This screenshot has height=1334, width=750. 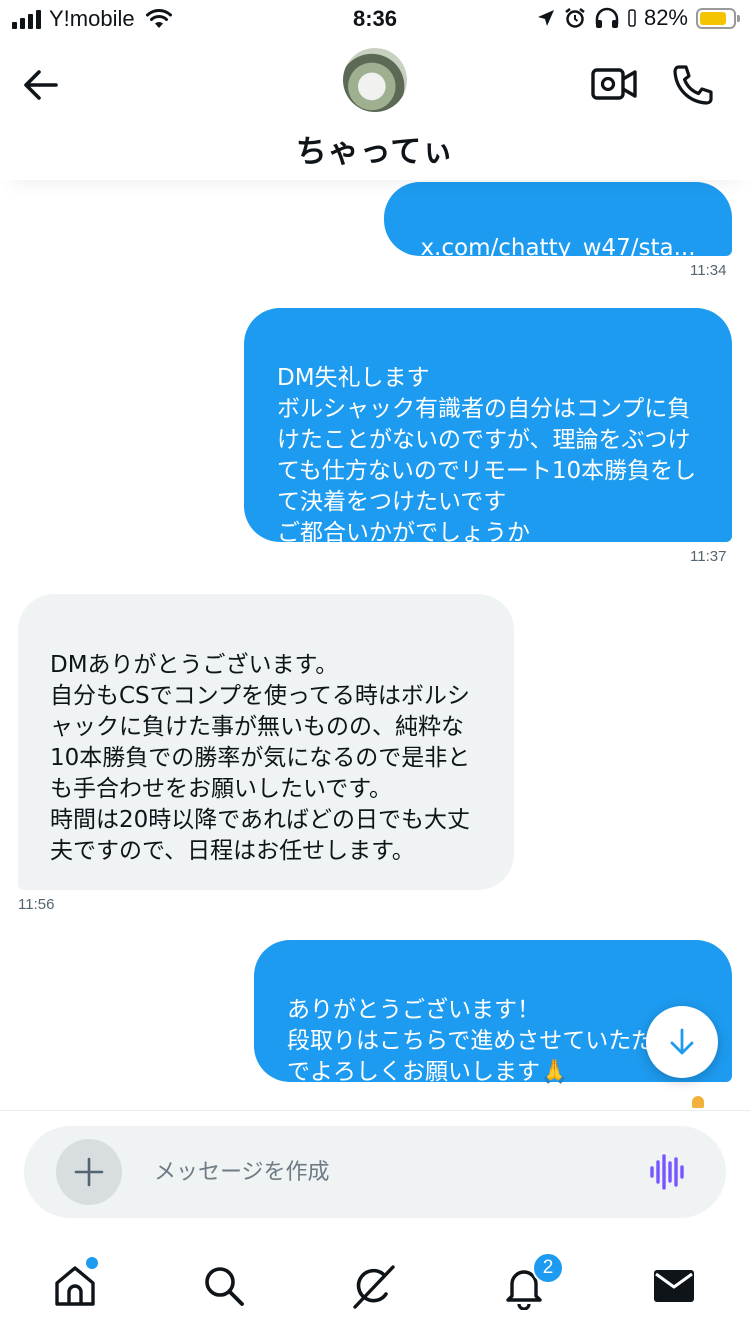 What do you see at coordinates (375, 148) in the screenshot?
I see `contact-name: ちゃってぃ` at bounding box center [375, 148].